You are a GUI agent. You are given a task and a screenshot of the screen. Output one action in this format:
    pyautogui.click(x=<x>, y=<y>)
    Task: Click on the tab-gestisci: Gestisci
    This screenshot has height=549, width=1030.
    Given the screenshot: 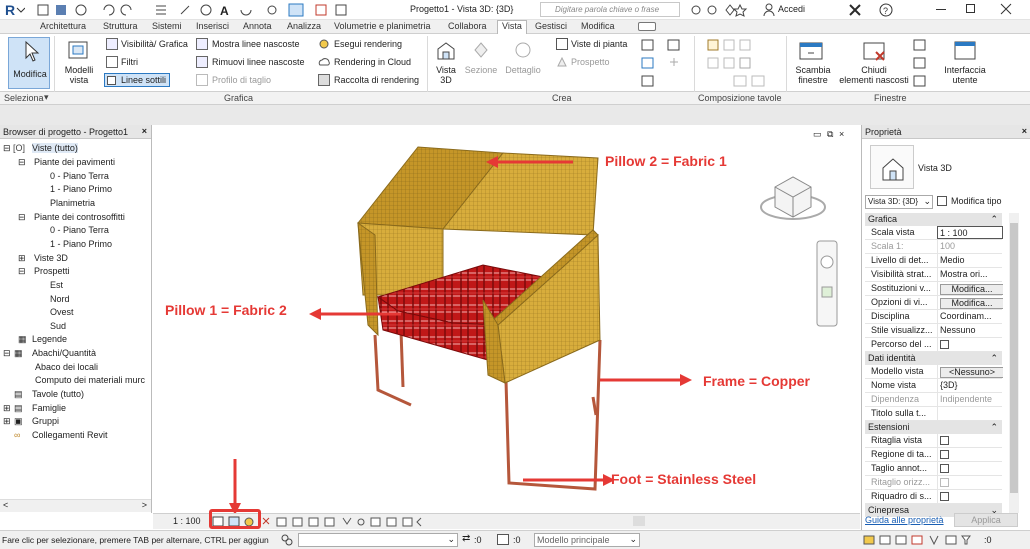 What is the action you would take?
    pyautogui.click(x=551, y=26)
    